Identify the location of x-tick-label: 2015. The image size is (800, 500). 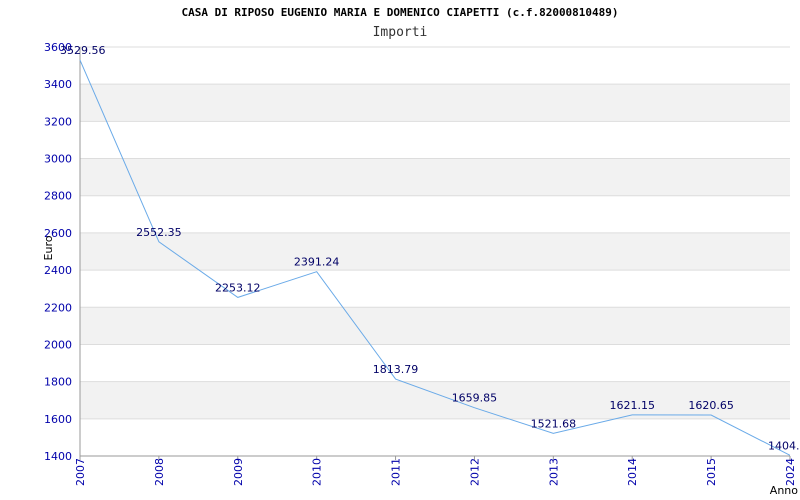
(711, 472).